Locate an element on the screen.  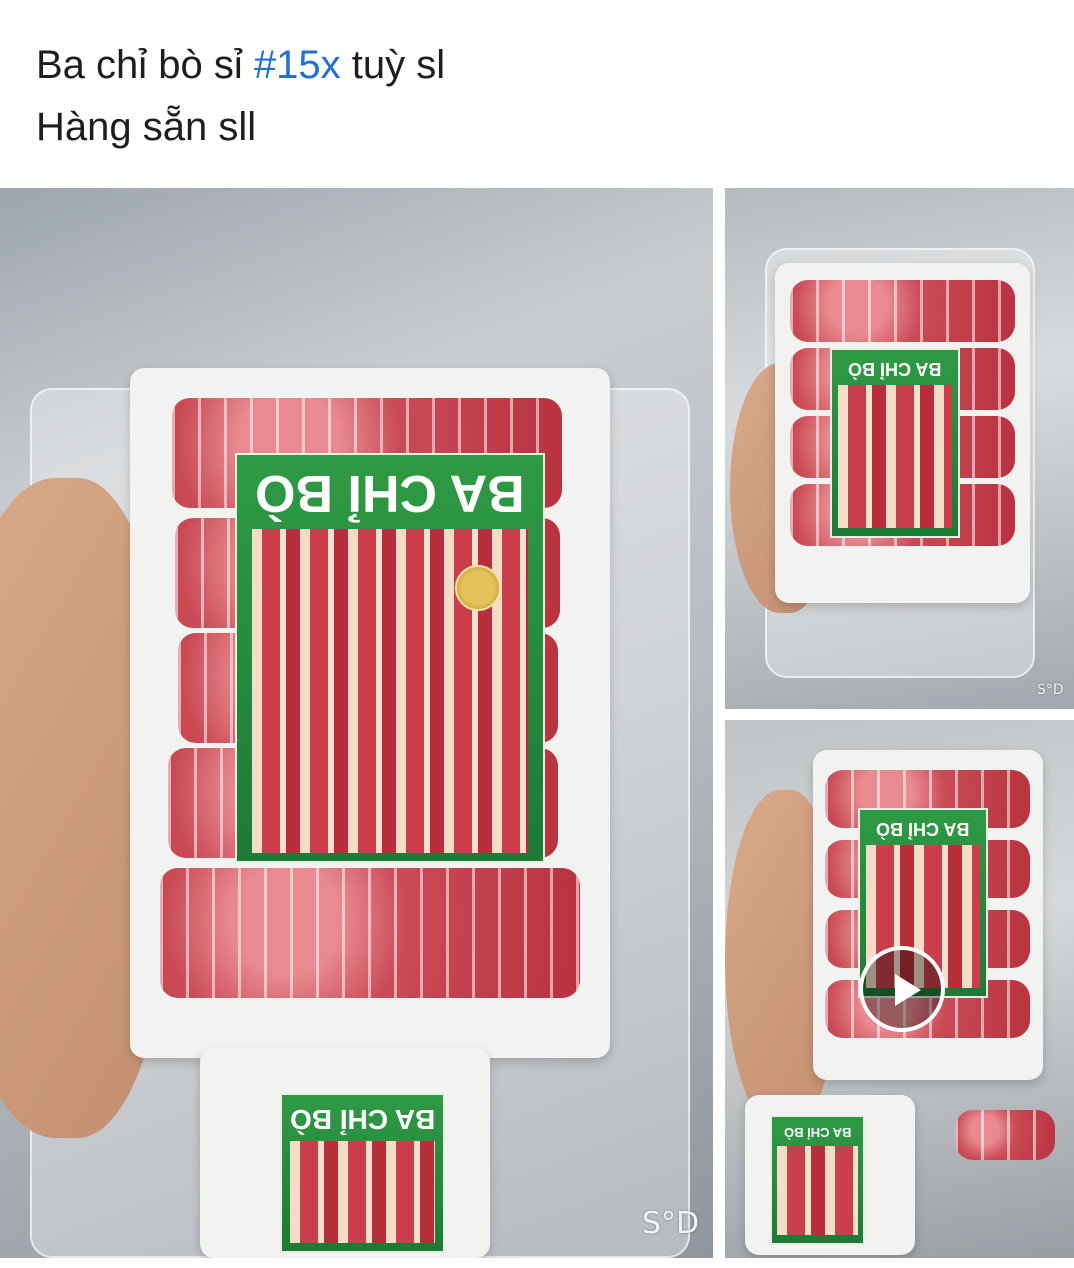
post-photo-side-1: BA CHỈ BÒ S°D is located at coordinates (899, 448).